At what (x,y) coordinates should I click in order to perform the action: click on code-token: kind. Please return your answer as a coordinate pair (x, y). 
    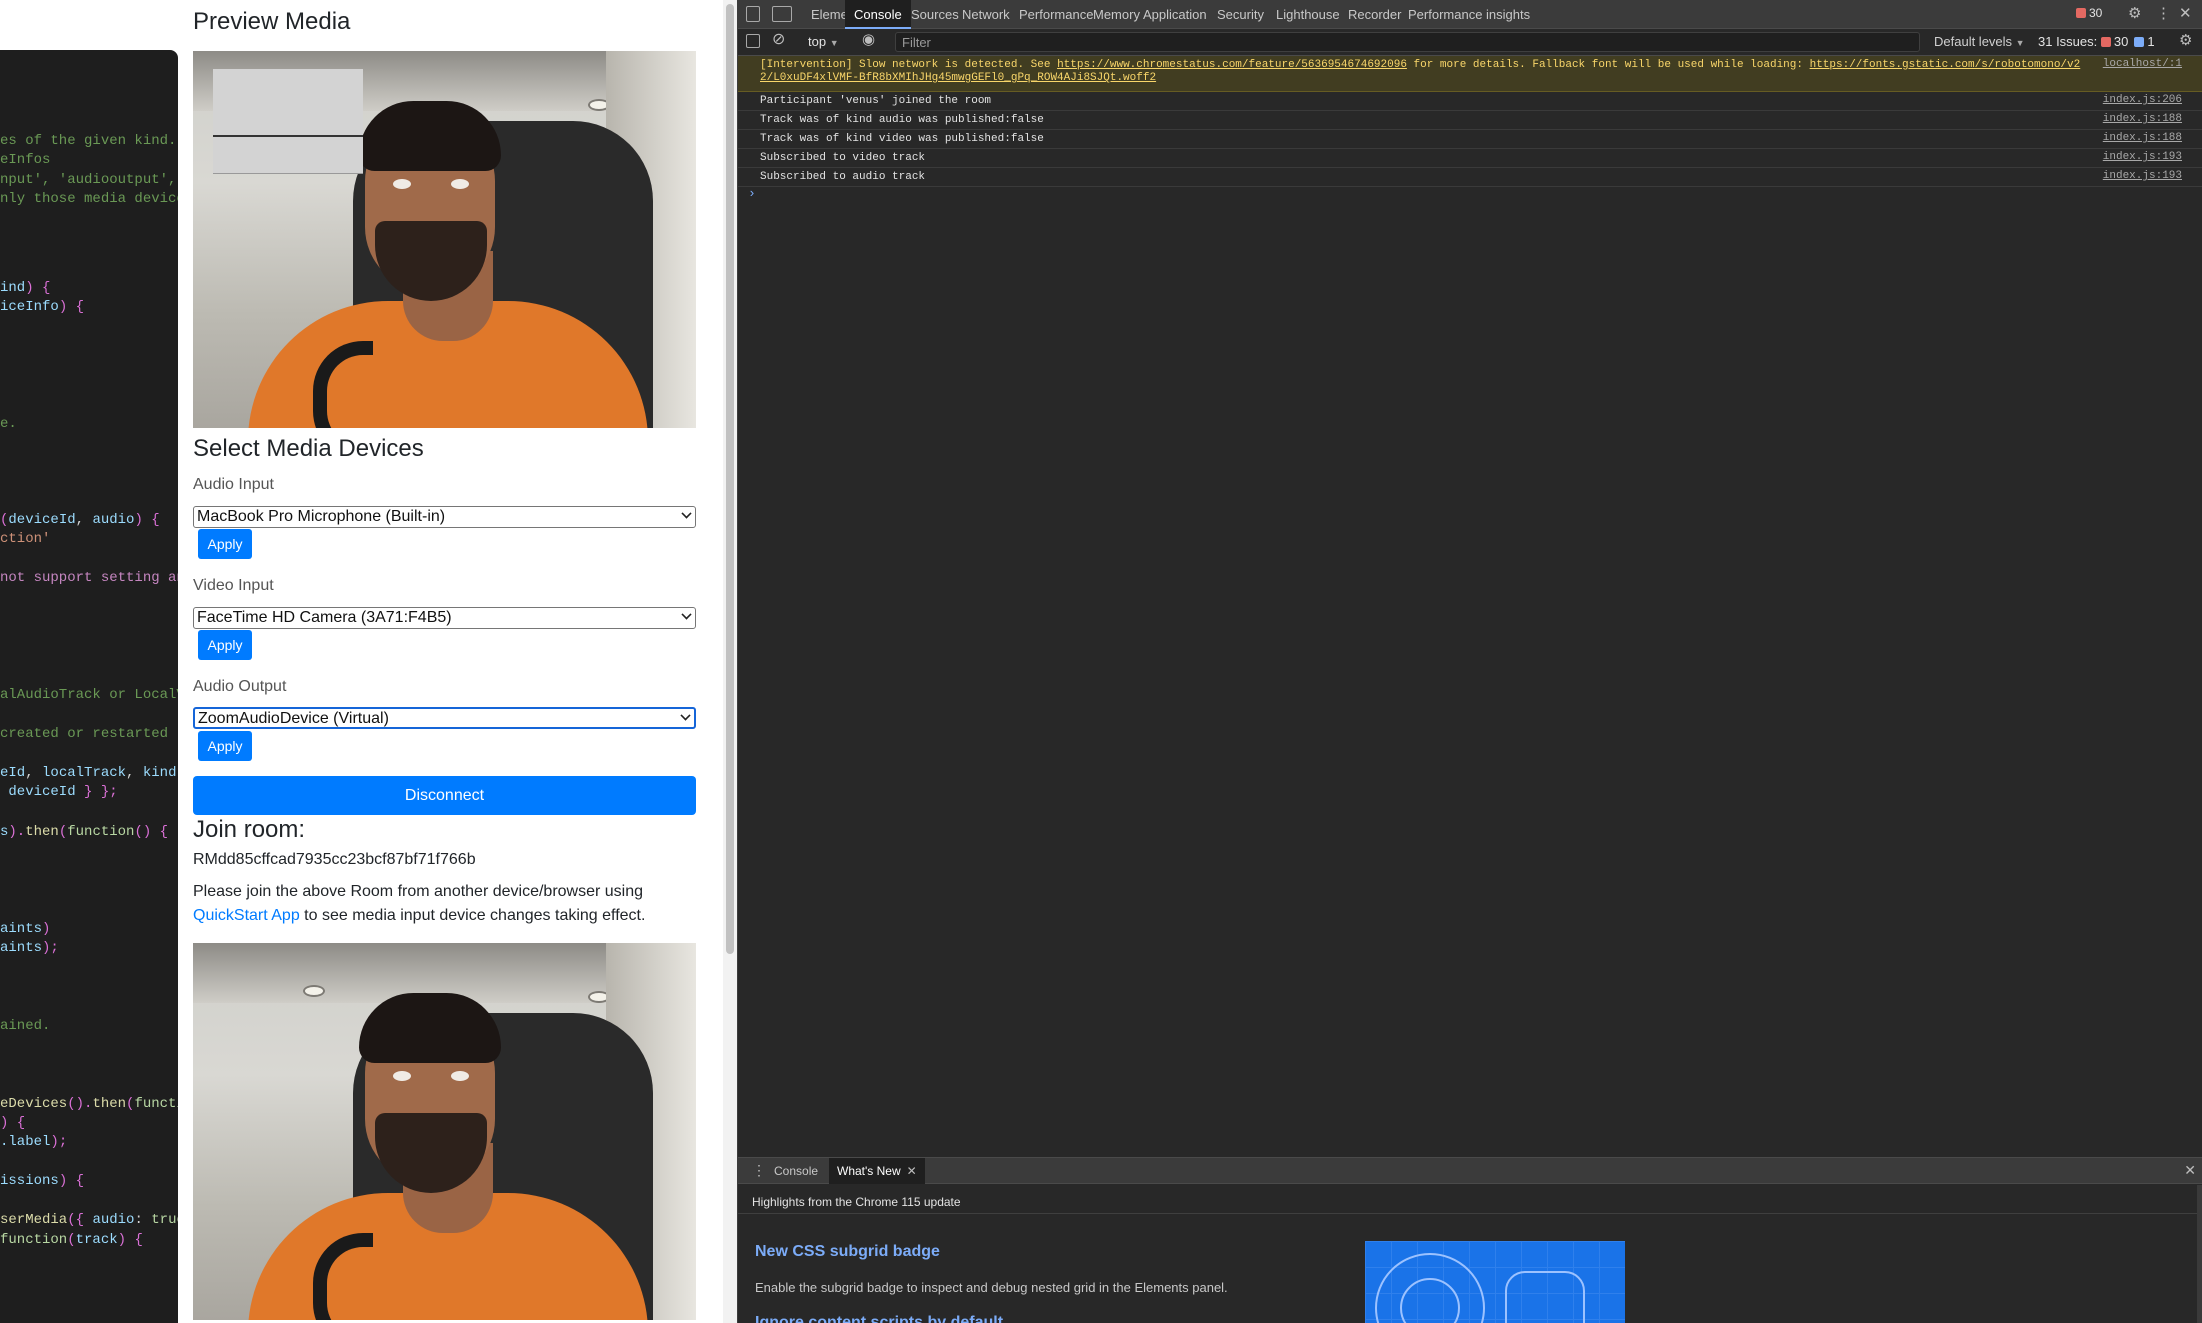
    Looking at the image, I should click on (159, 773).